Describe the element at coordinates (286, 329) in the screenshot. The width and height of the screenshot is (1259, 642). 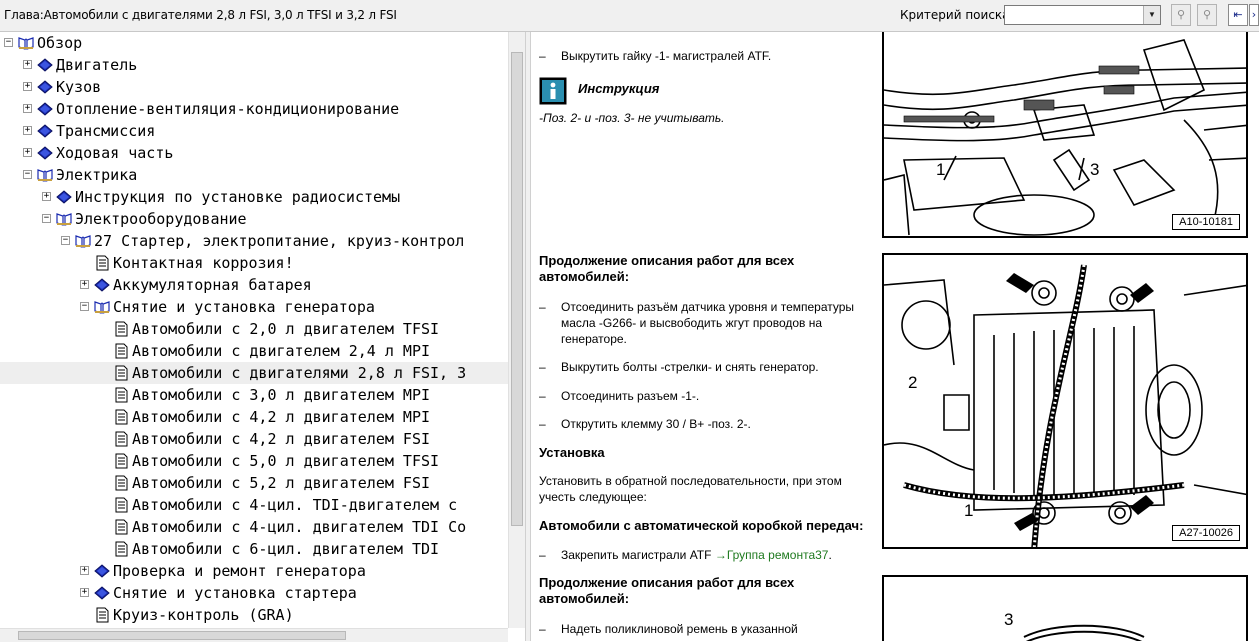
I see `tree-item-label: Автомобили с 2,0 л двигателем TFSI` at that location.